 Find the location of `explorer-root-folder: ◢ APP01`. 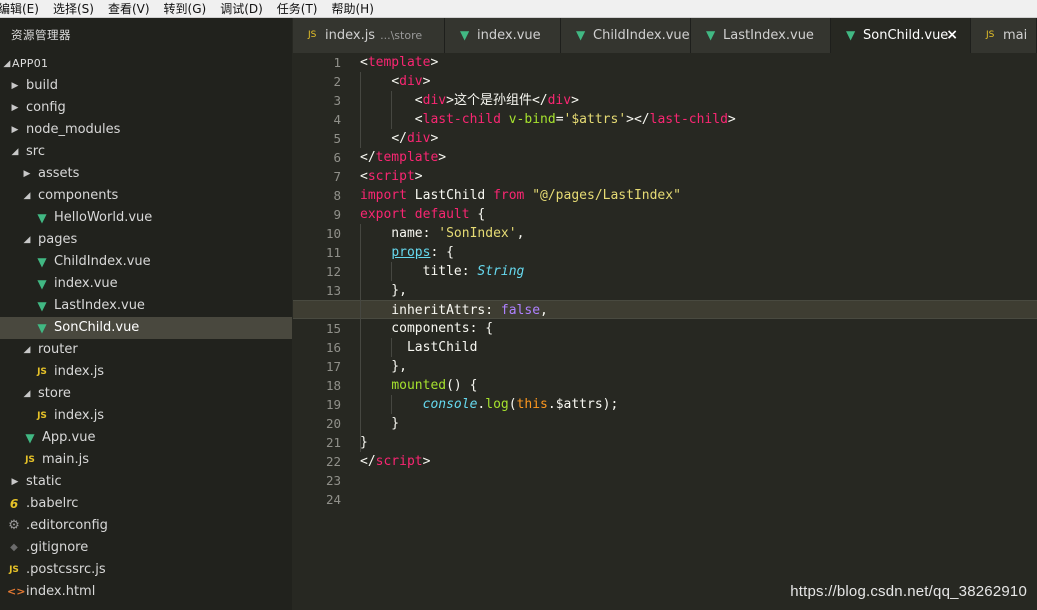

explorer-root-folder: ◢ APP01 is located at coordinates (146, 64).